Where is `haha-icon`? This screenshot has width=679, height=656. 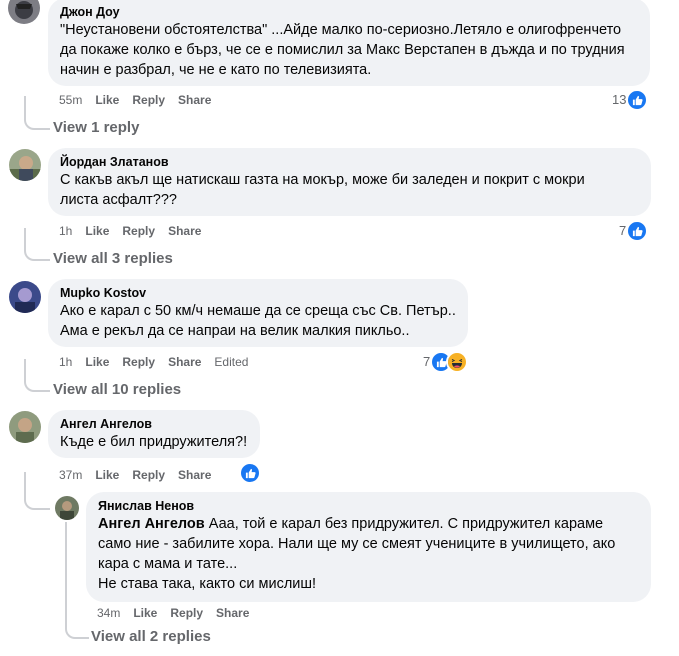
haha-icon is located at coordinates (457, 362).